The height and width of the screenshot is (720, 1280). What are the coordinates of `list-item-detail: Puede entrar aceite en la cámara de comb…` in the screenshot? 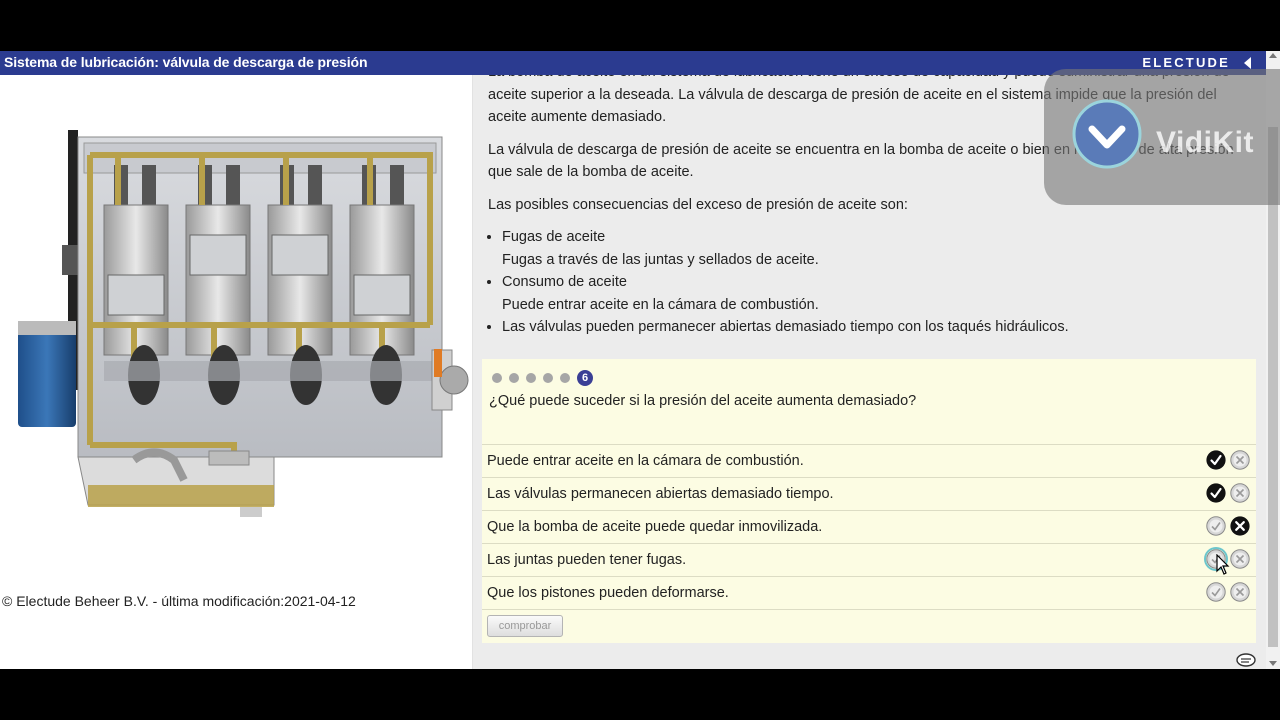 It's located at (660, 304).